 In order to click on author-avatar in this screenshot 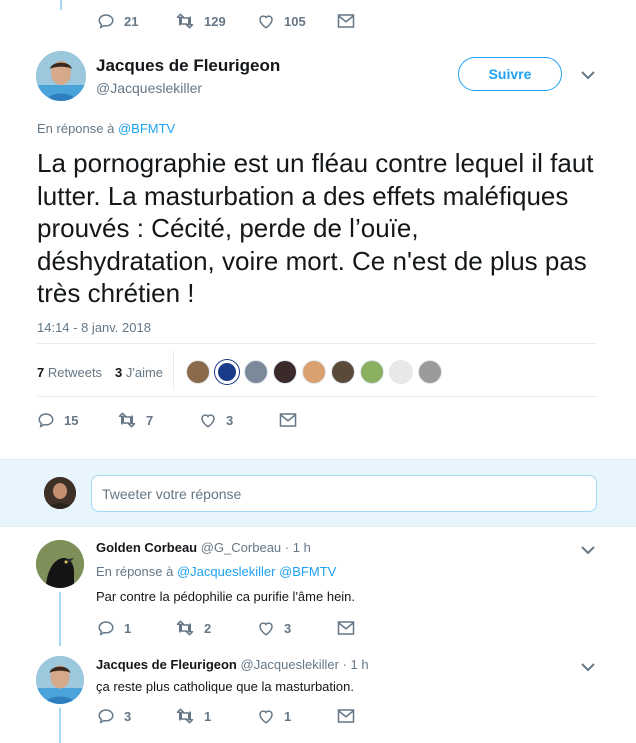, I will do `click(61, 76)`.